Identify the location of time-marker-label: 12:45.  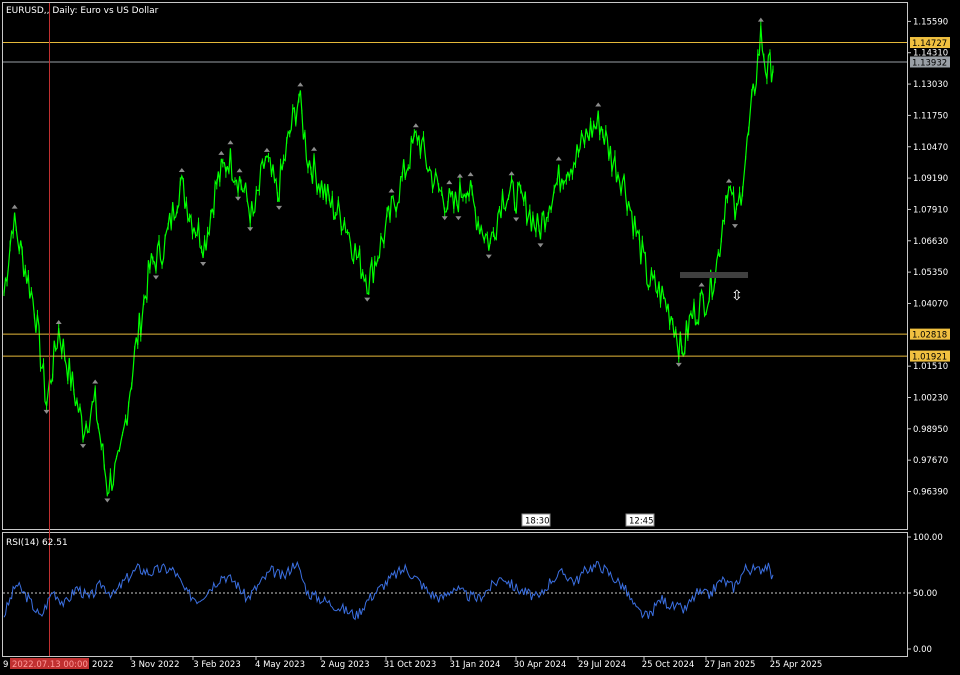
(641, 522).